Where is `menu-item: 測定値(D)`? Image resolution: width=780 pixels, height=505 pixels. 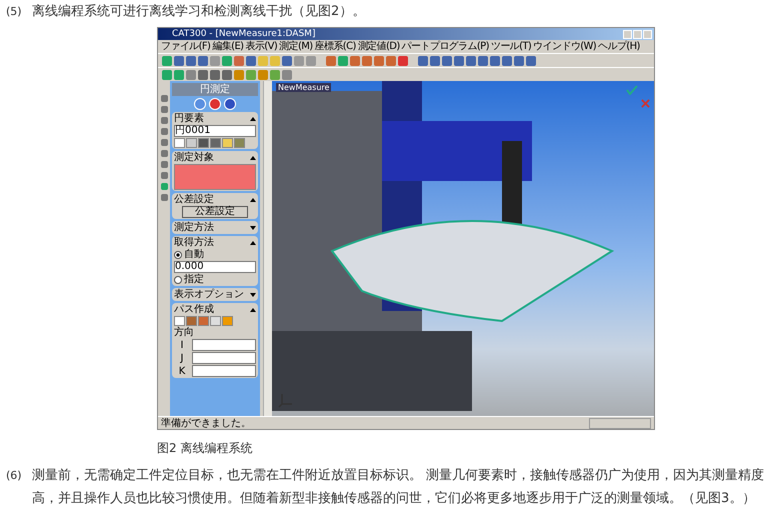 menu-item: 測定値(D) is located at coordinates (379, 46).